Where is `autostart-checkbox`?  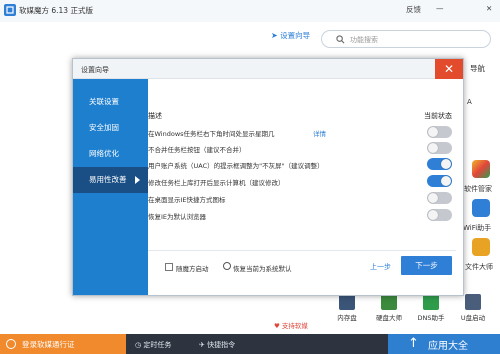
autostart-checkbox is located at coordinates (169, 267).